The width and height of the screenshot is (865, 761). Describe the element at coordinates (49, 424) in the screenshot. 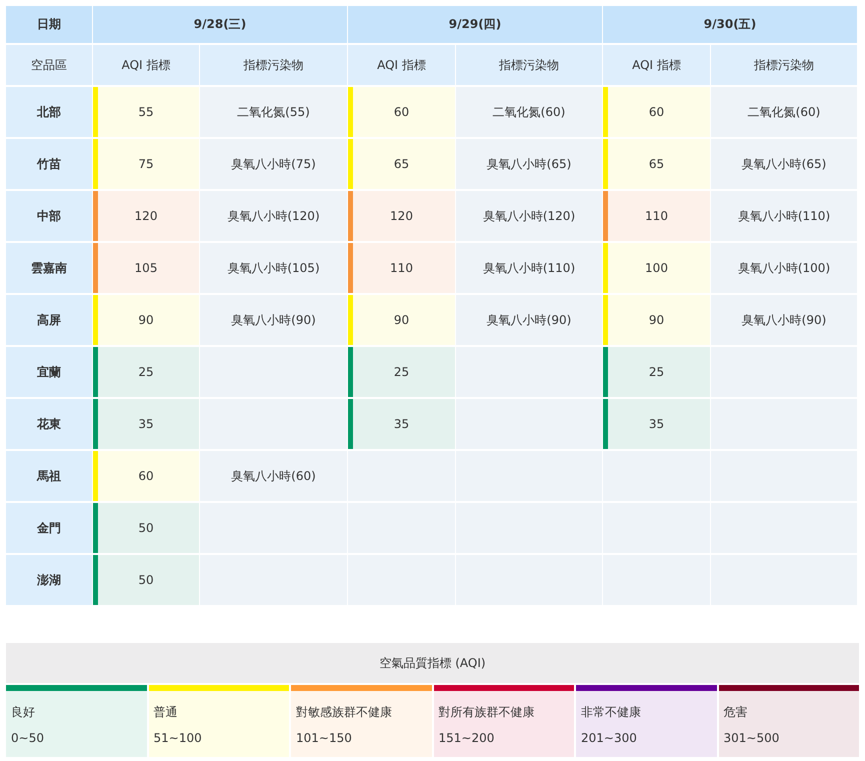

I see `region-cell: 花東` at that location.